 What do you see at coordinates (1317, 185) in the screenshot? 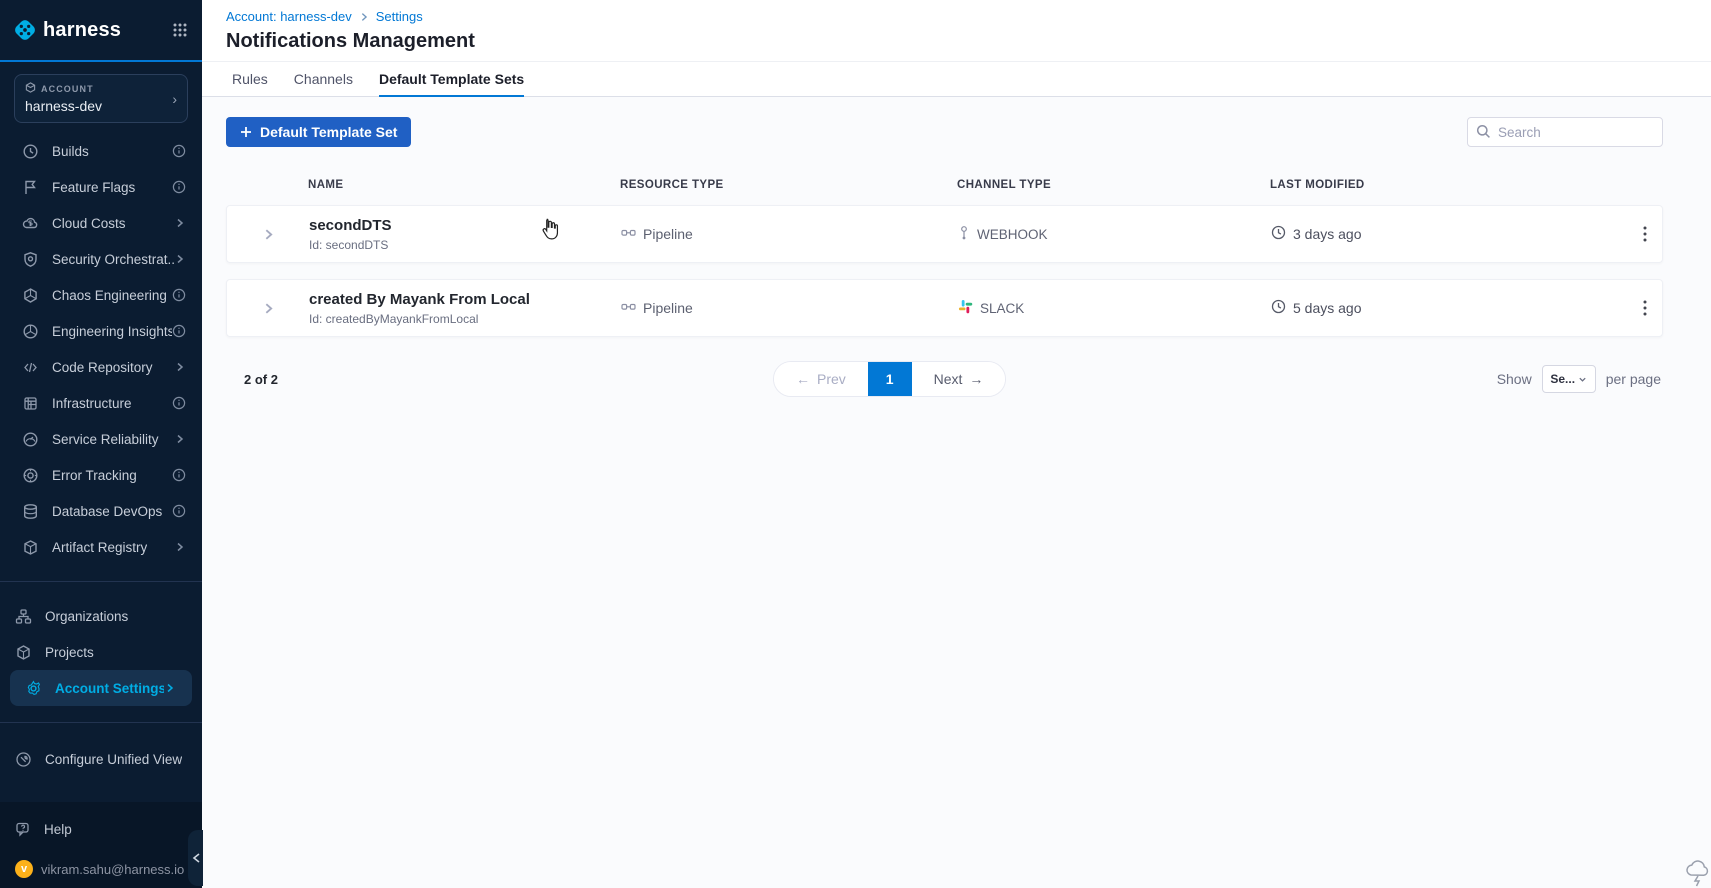
I see `column-header-last-modified: LAST MODIFIED` at bounding box center [1317, 185].